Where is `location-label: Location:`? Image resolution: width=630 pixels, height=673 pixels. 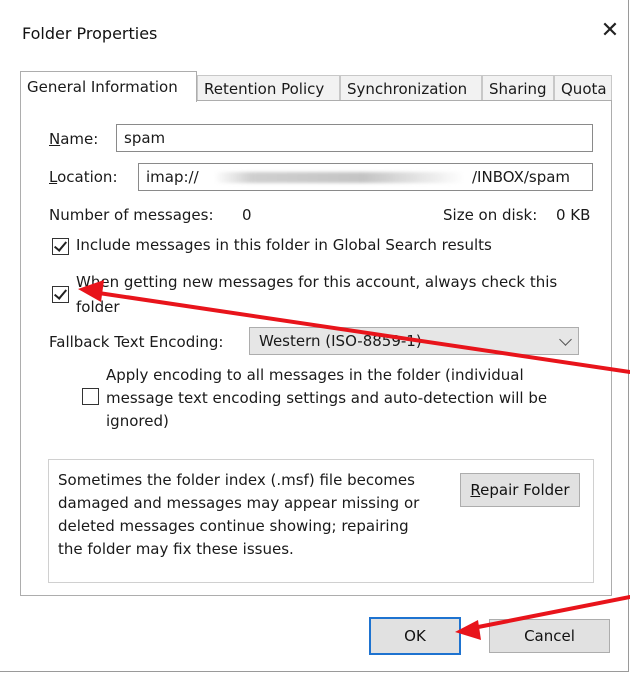
location-label: Location: is located at coordinates (83, 177).